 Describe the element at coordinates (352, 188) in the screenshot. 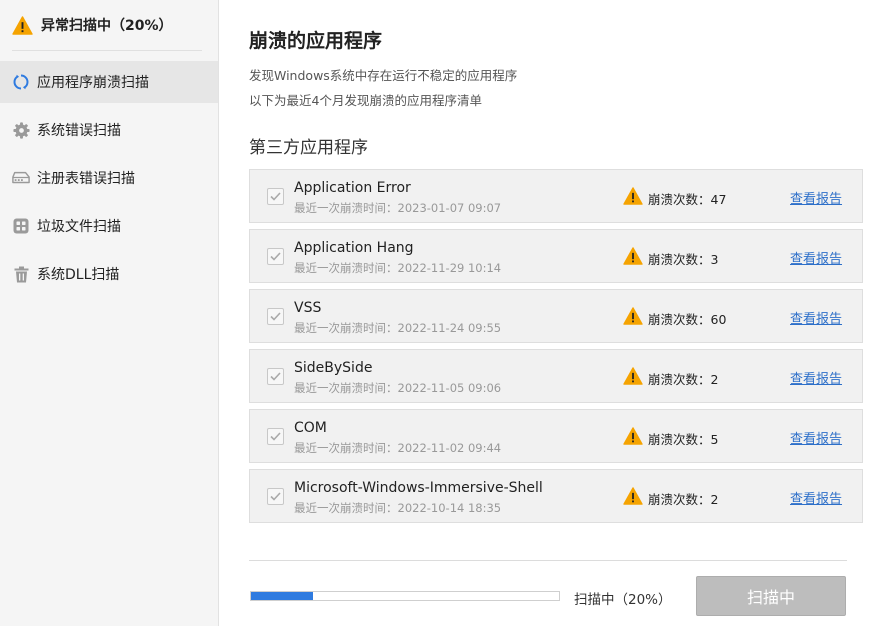

I see `app-name: Application Error` at that location.